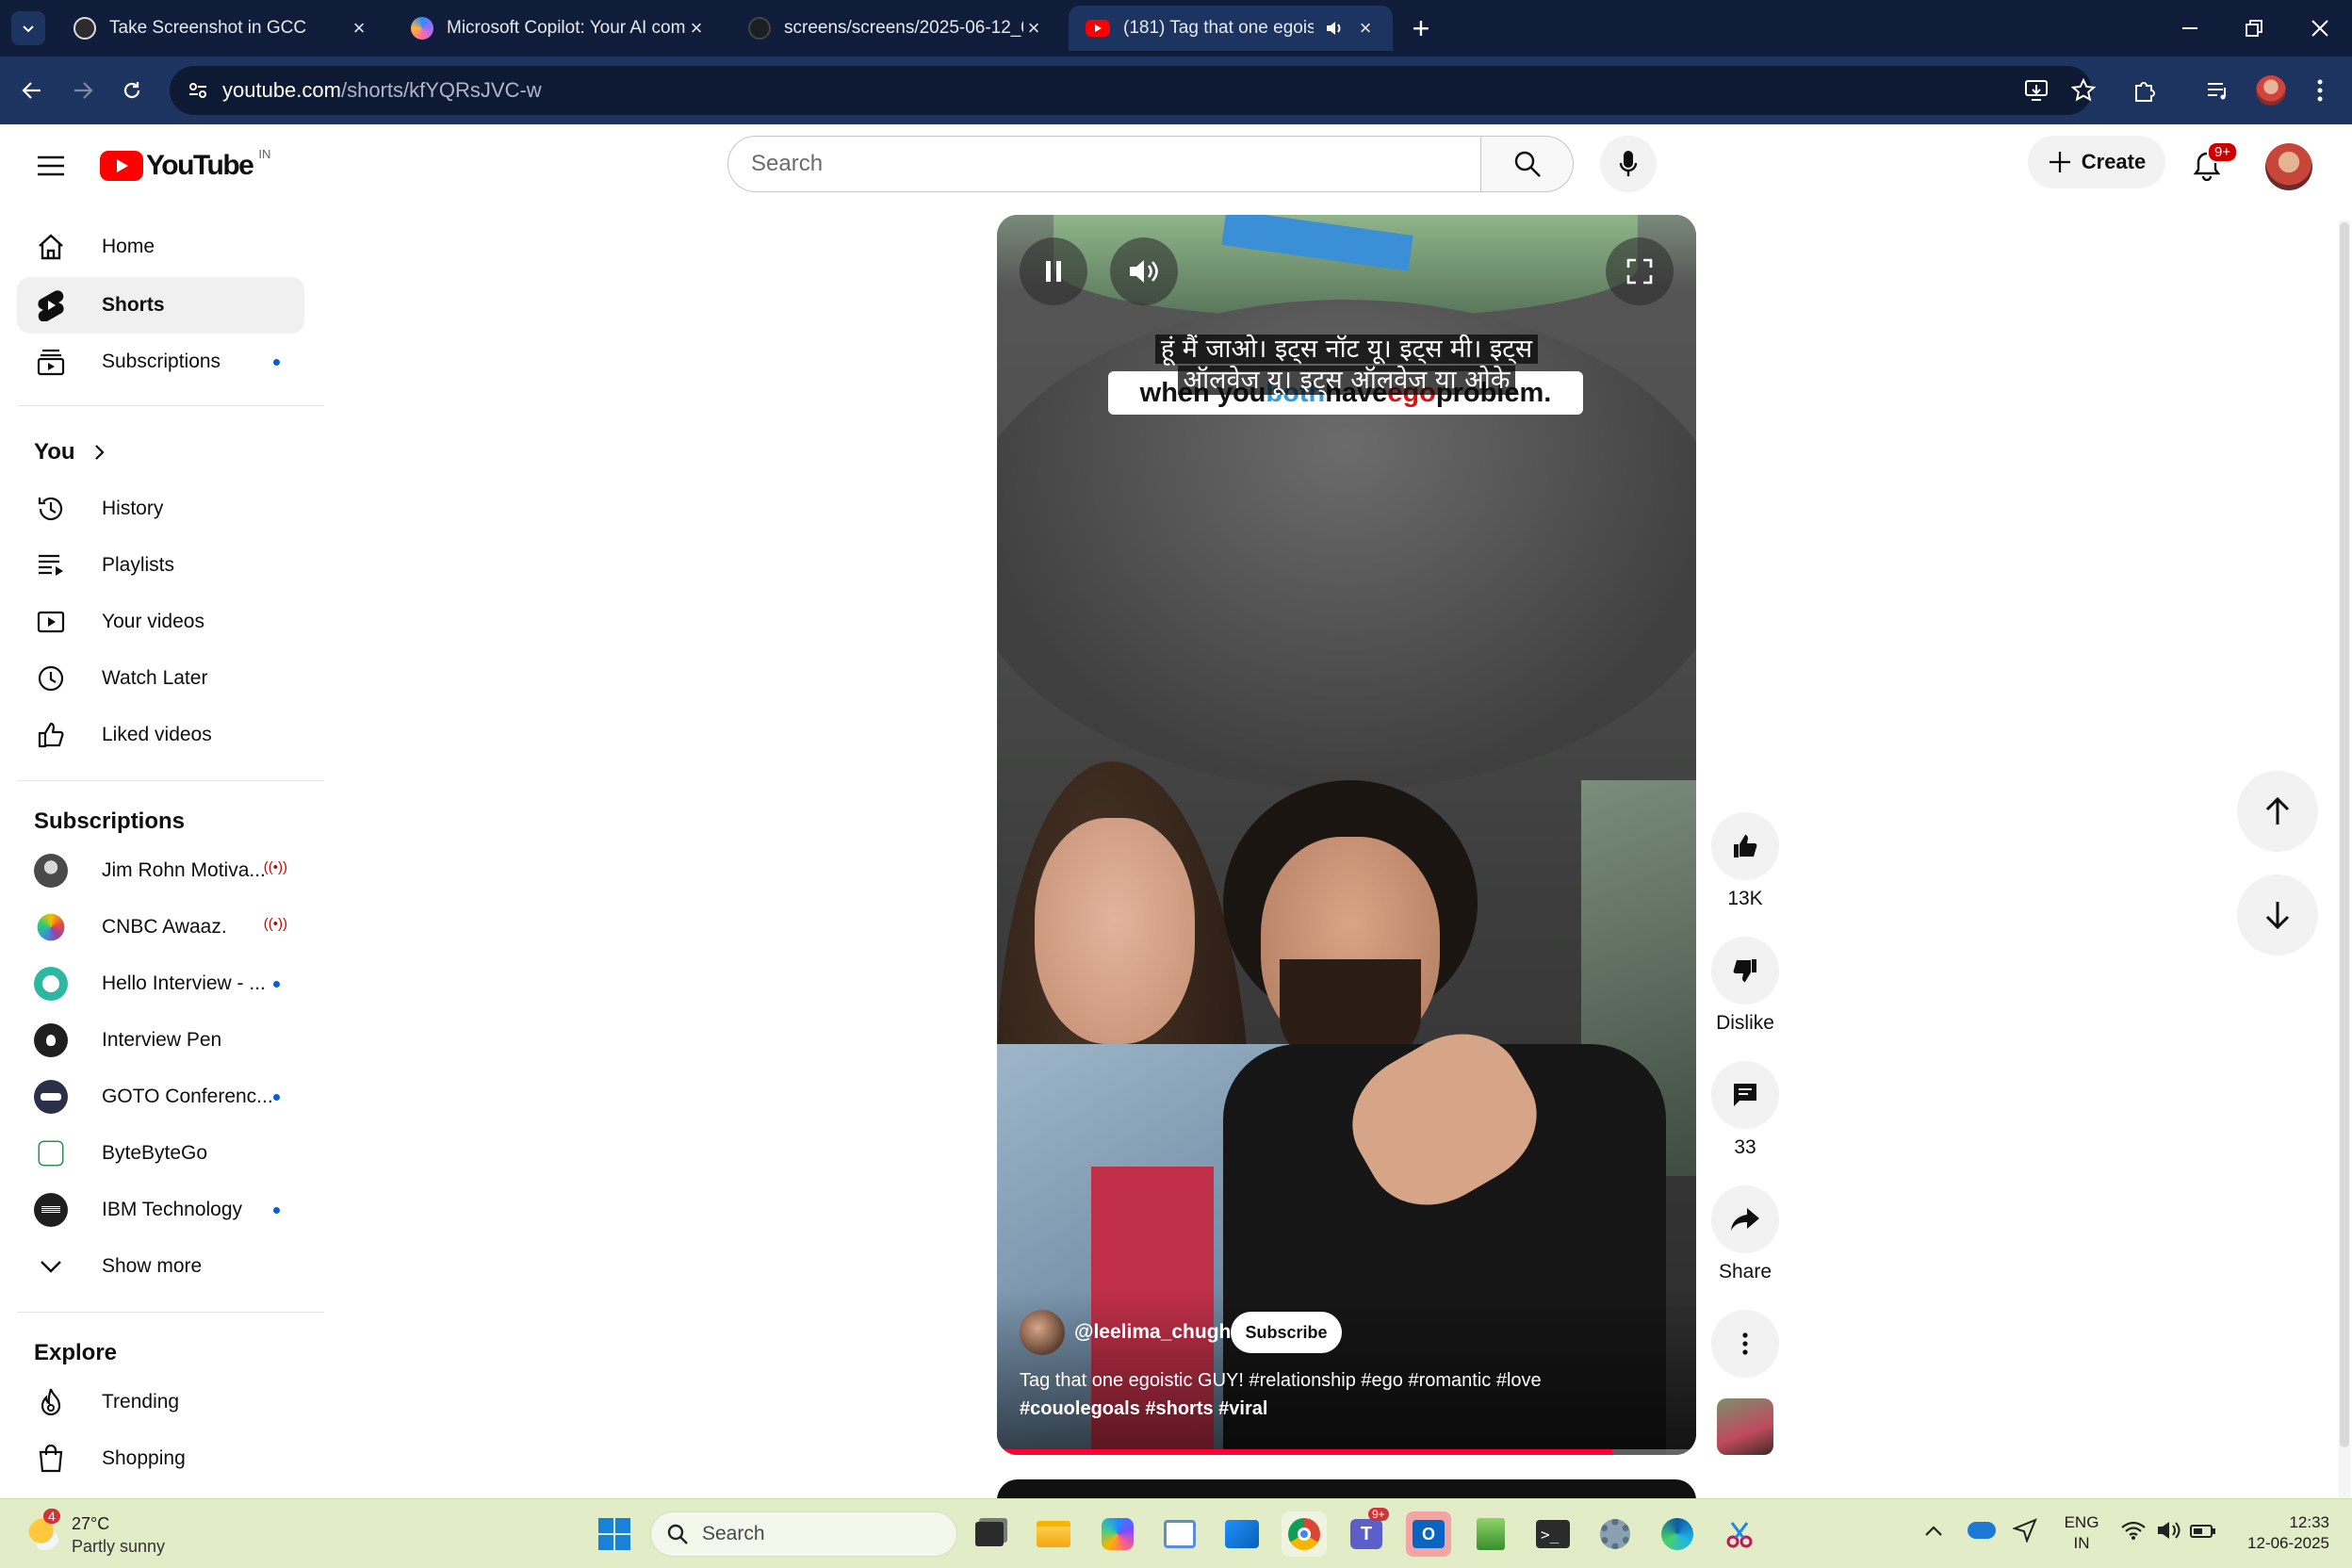  I want to click on voice-search-button, so click(1629, 164).